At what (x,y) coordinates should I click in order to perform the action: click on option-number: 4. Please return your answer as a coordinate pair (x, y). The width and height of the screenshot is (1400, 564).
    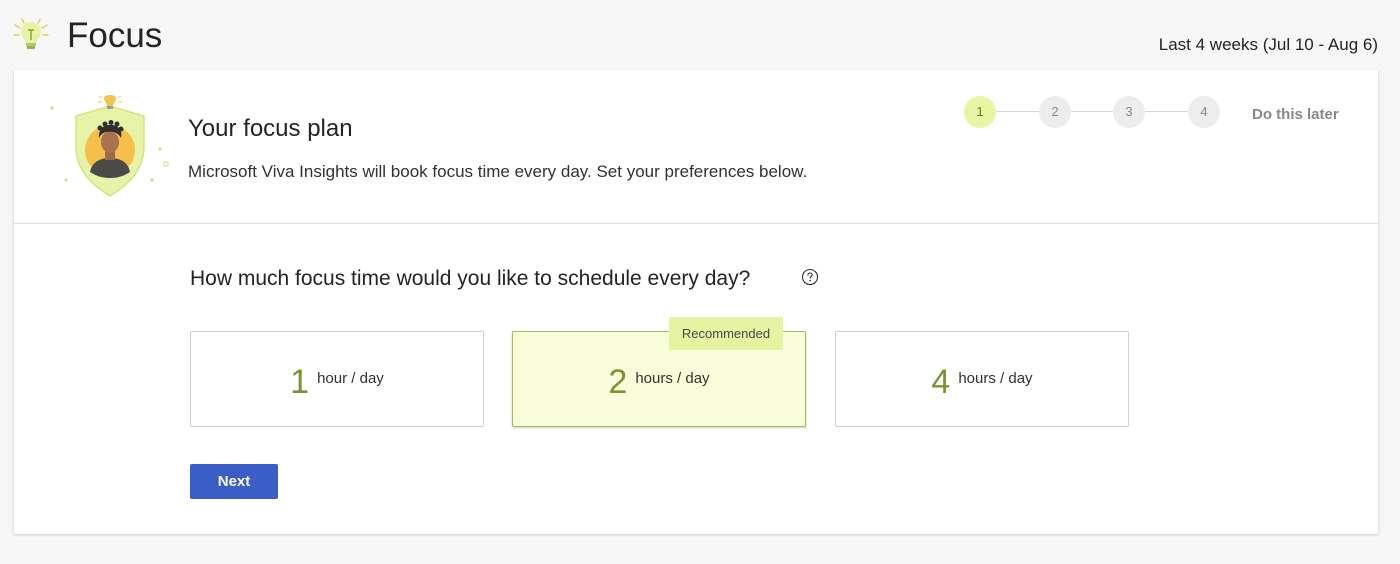
    Looking at the image, I should click on (941, 382).